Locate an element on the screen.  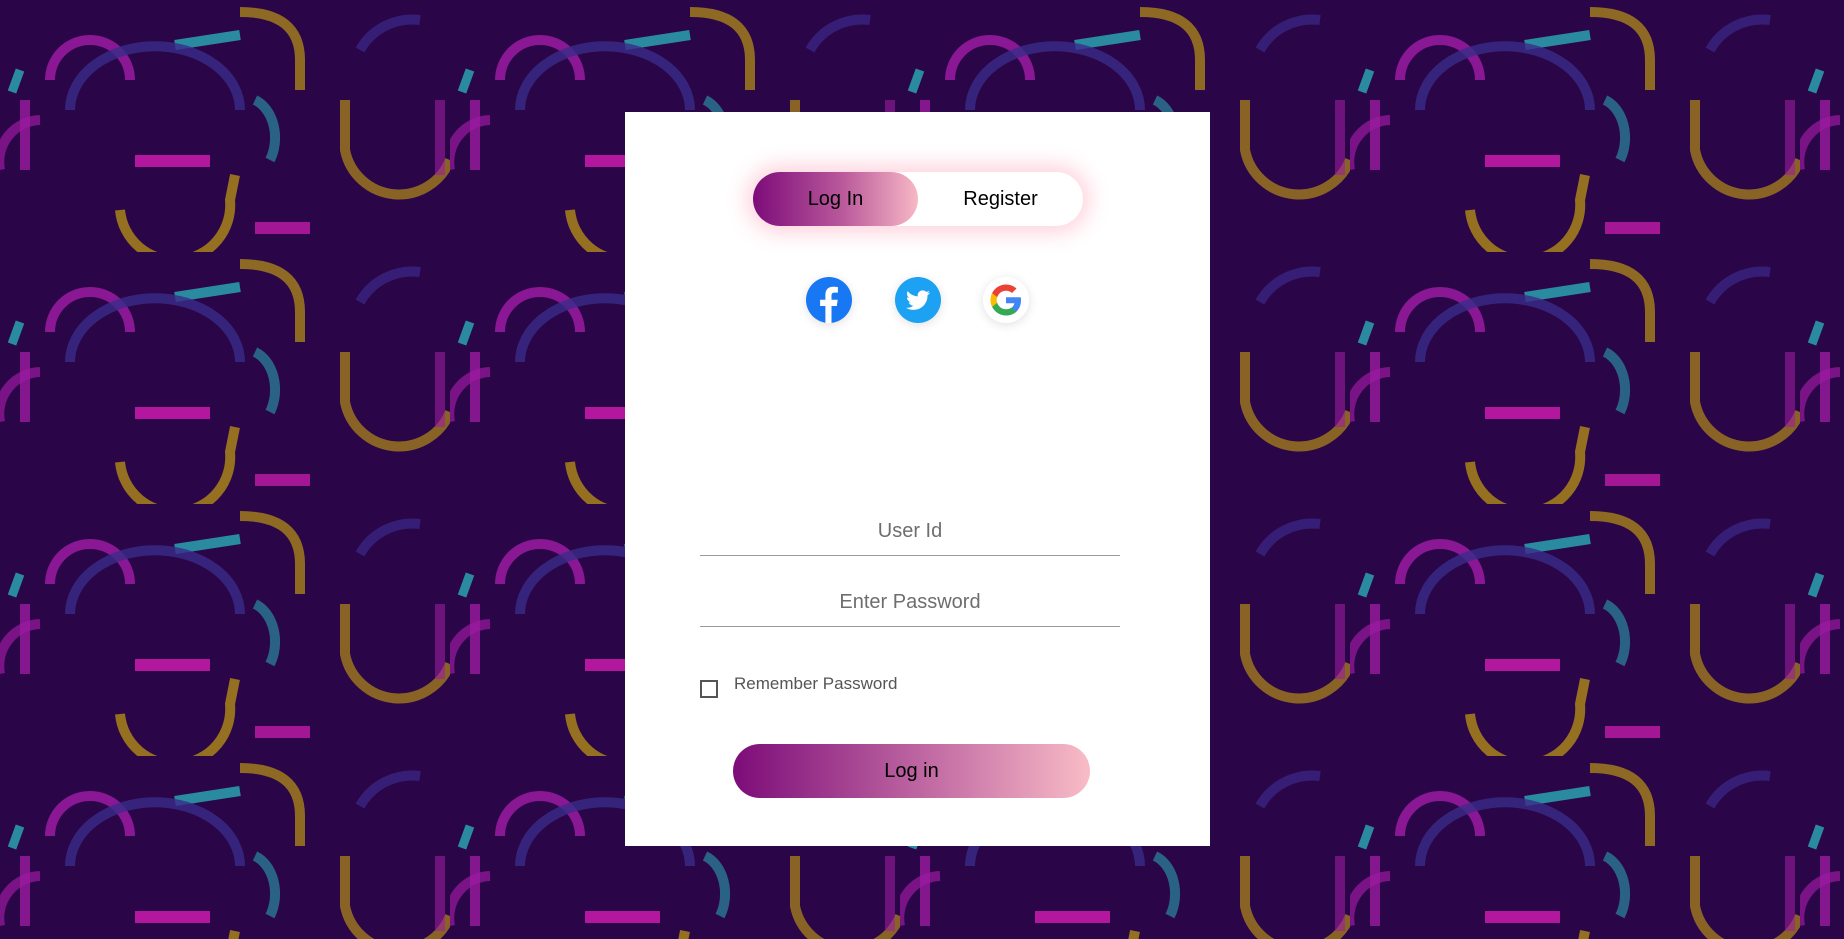
tab-login: Log In is located at coordinates (835, 199).